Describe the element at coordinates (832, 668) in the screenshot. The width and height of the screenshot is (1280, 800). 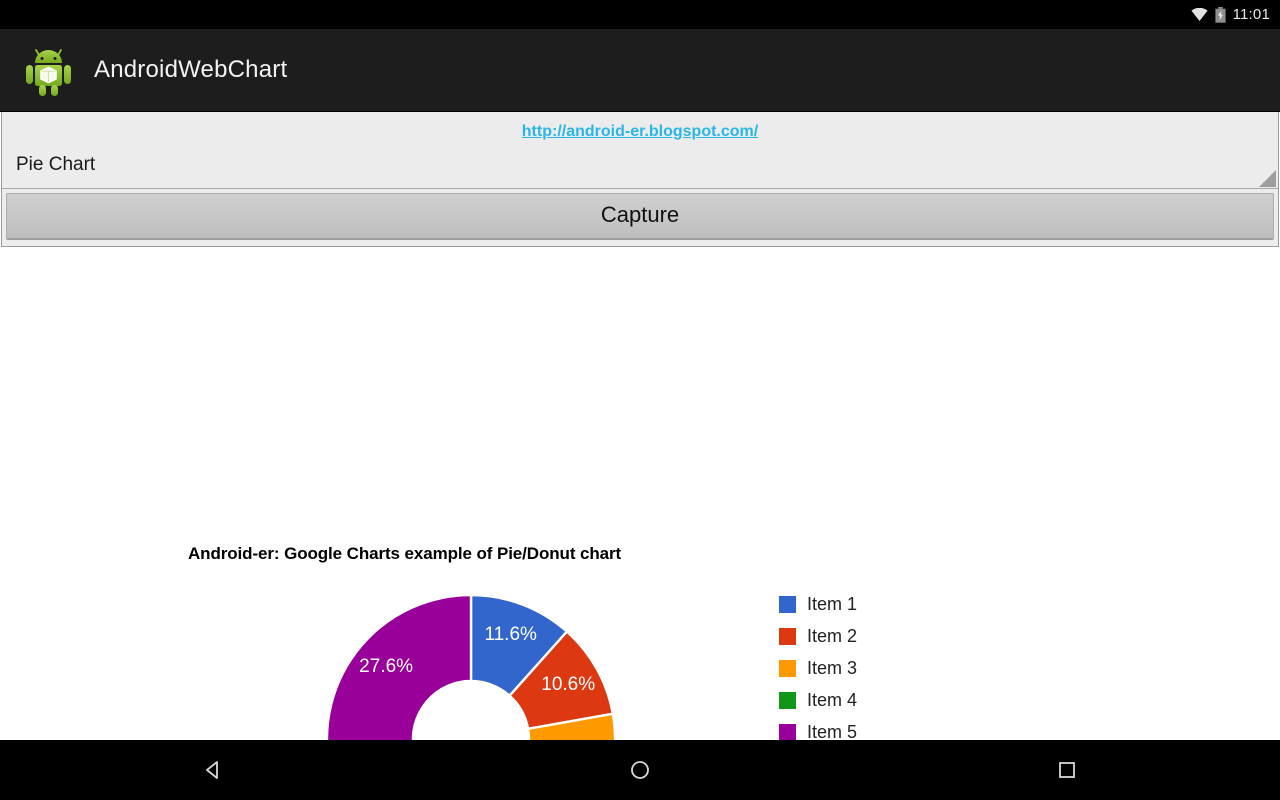
I see `legend-label: Item 3` at that location.